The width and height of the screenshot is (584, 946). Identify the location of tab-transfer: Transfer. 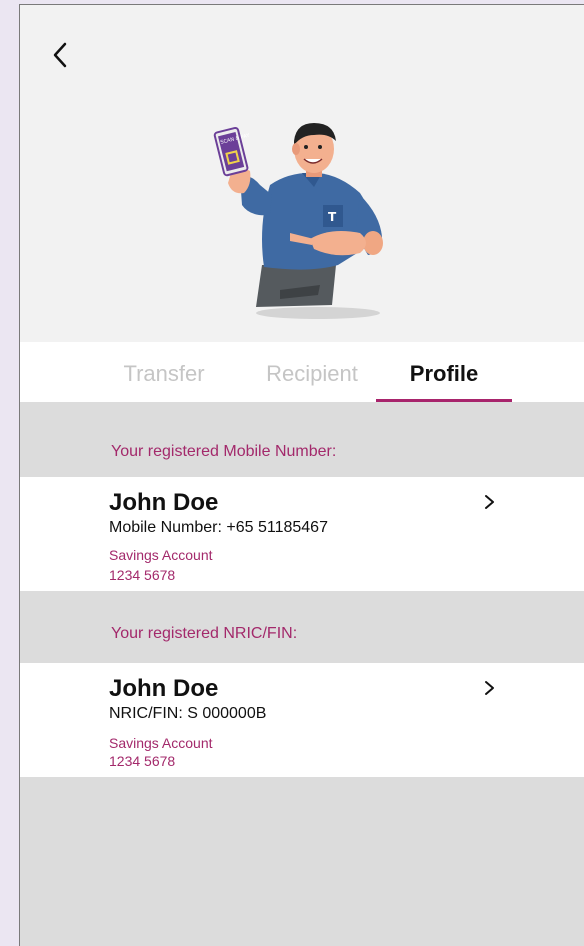
(164, 372).